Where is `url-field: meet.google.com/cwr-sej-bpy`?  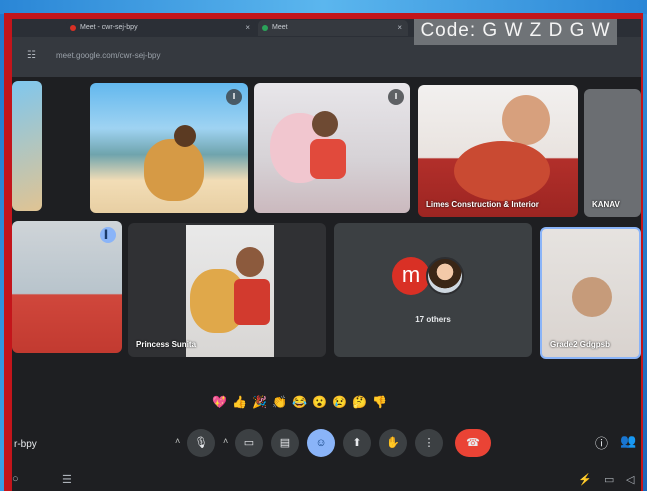
url-field: meet.google.com/cwr-sej-bpy is located at coordinates (108, 55).